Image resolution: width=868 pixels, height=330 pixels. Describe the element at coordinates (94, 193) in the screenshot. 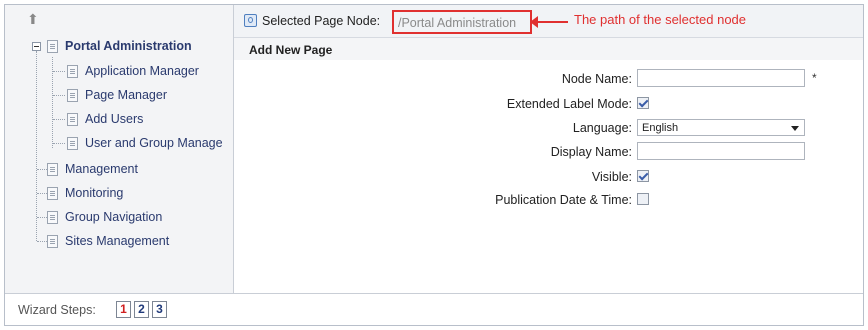

I see `tree-node-label: Monitoring` at that location.